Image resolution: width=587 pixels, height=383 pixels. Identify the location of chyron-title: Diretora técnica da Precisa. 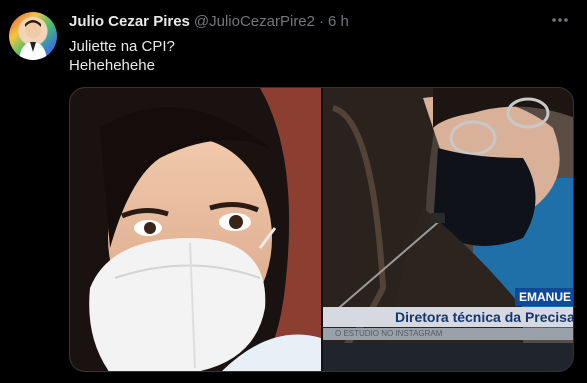
(448, 317).